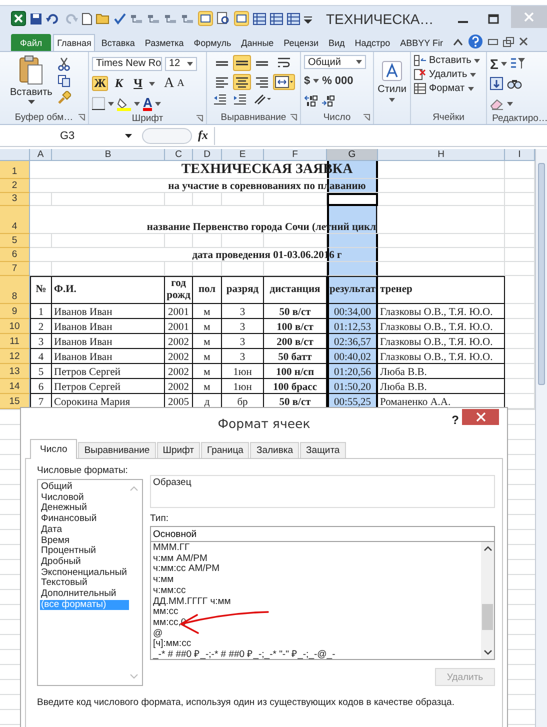 The image size is (547, 727). What do you see at coordinates (15, 186) in the screenshot?
I see `row-header: 2` at bounding box center [15, 186].